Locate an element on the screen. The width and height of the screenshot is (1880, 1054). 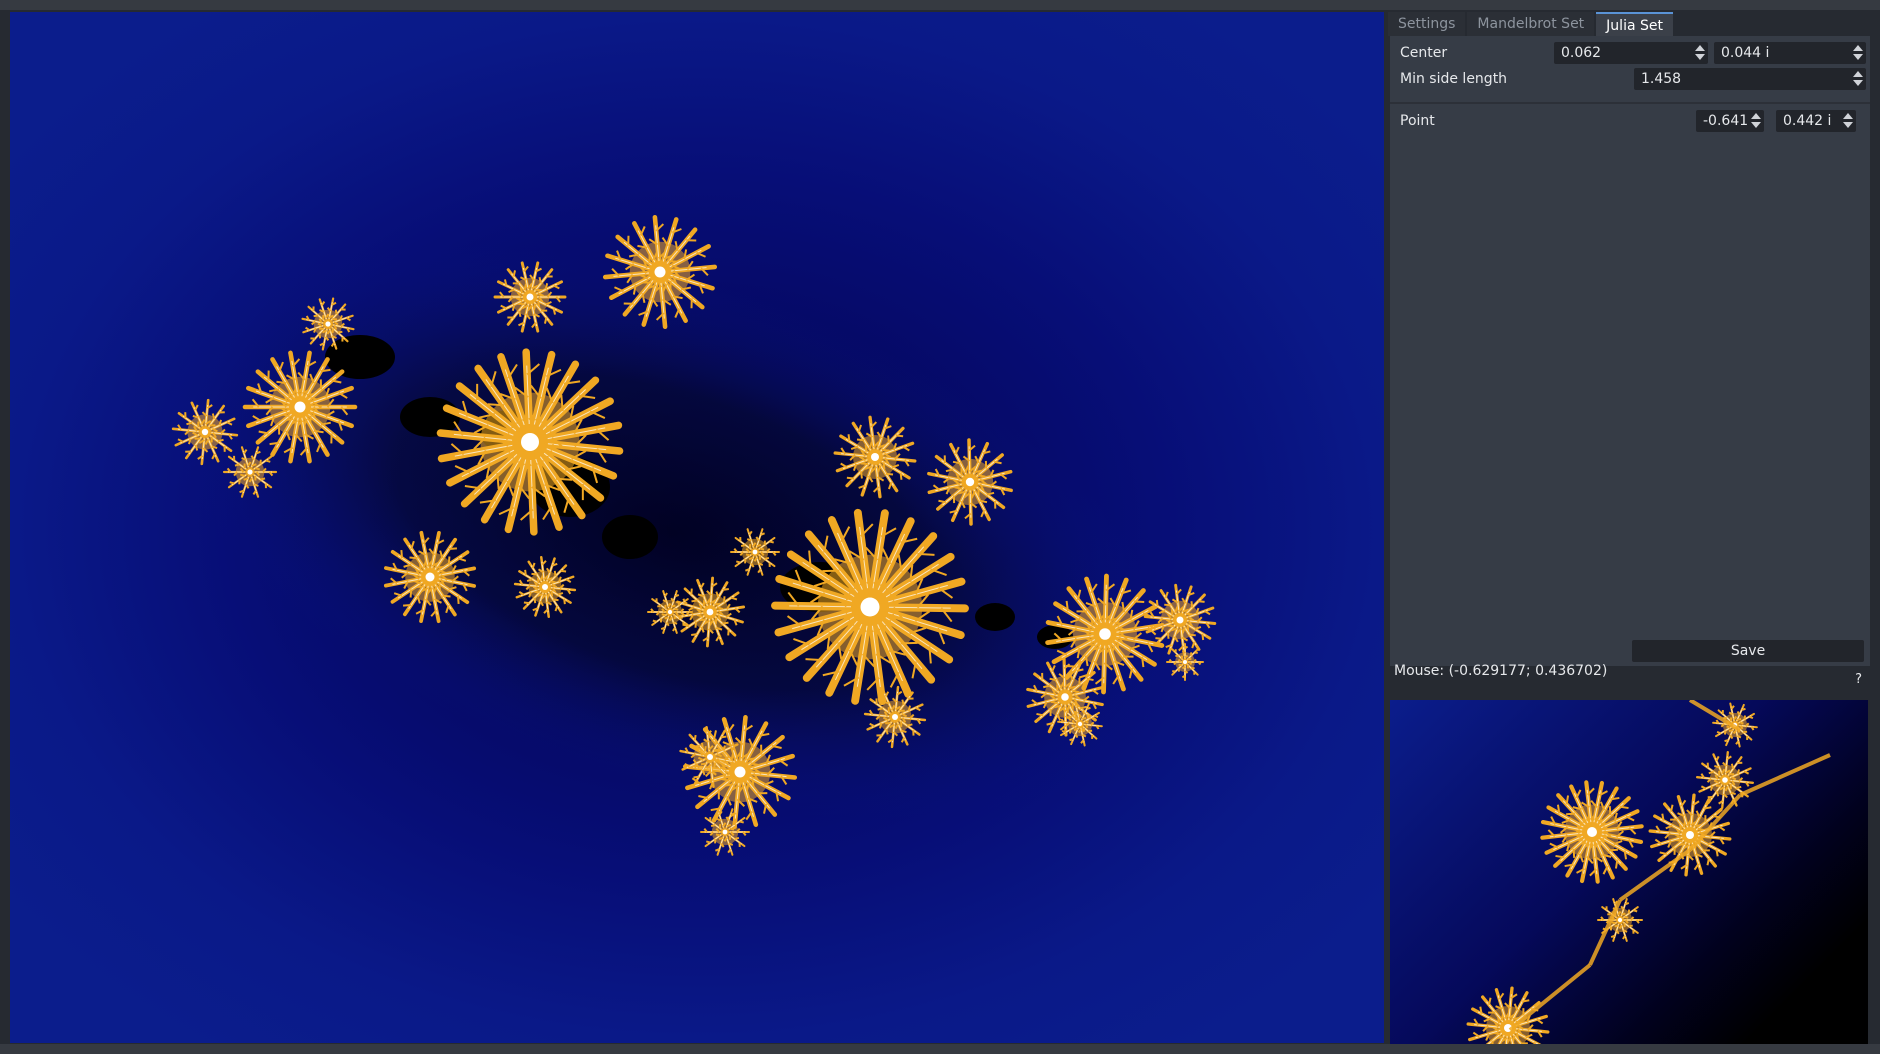
center-imag-value: 0.044 i is located at coordinates (1745, 53).